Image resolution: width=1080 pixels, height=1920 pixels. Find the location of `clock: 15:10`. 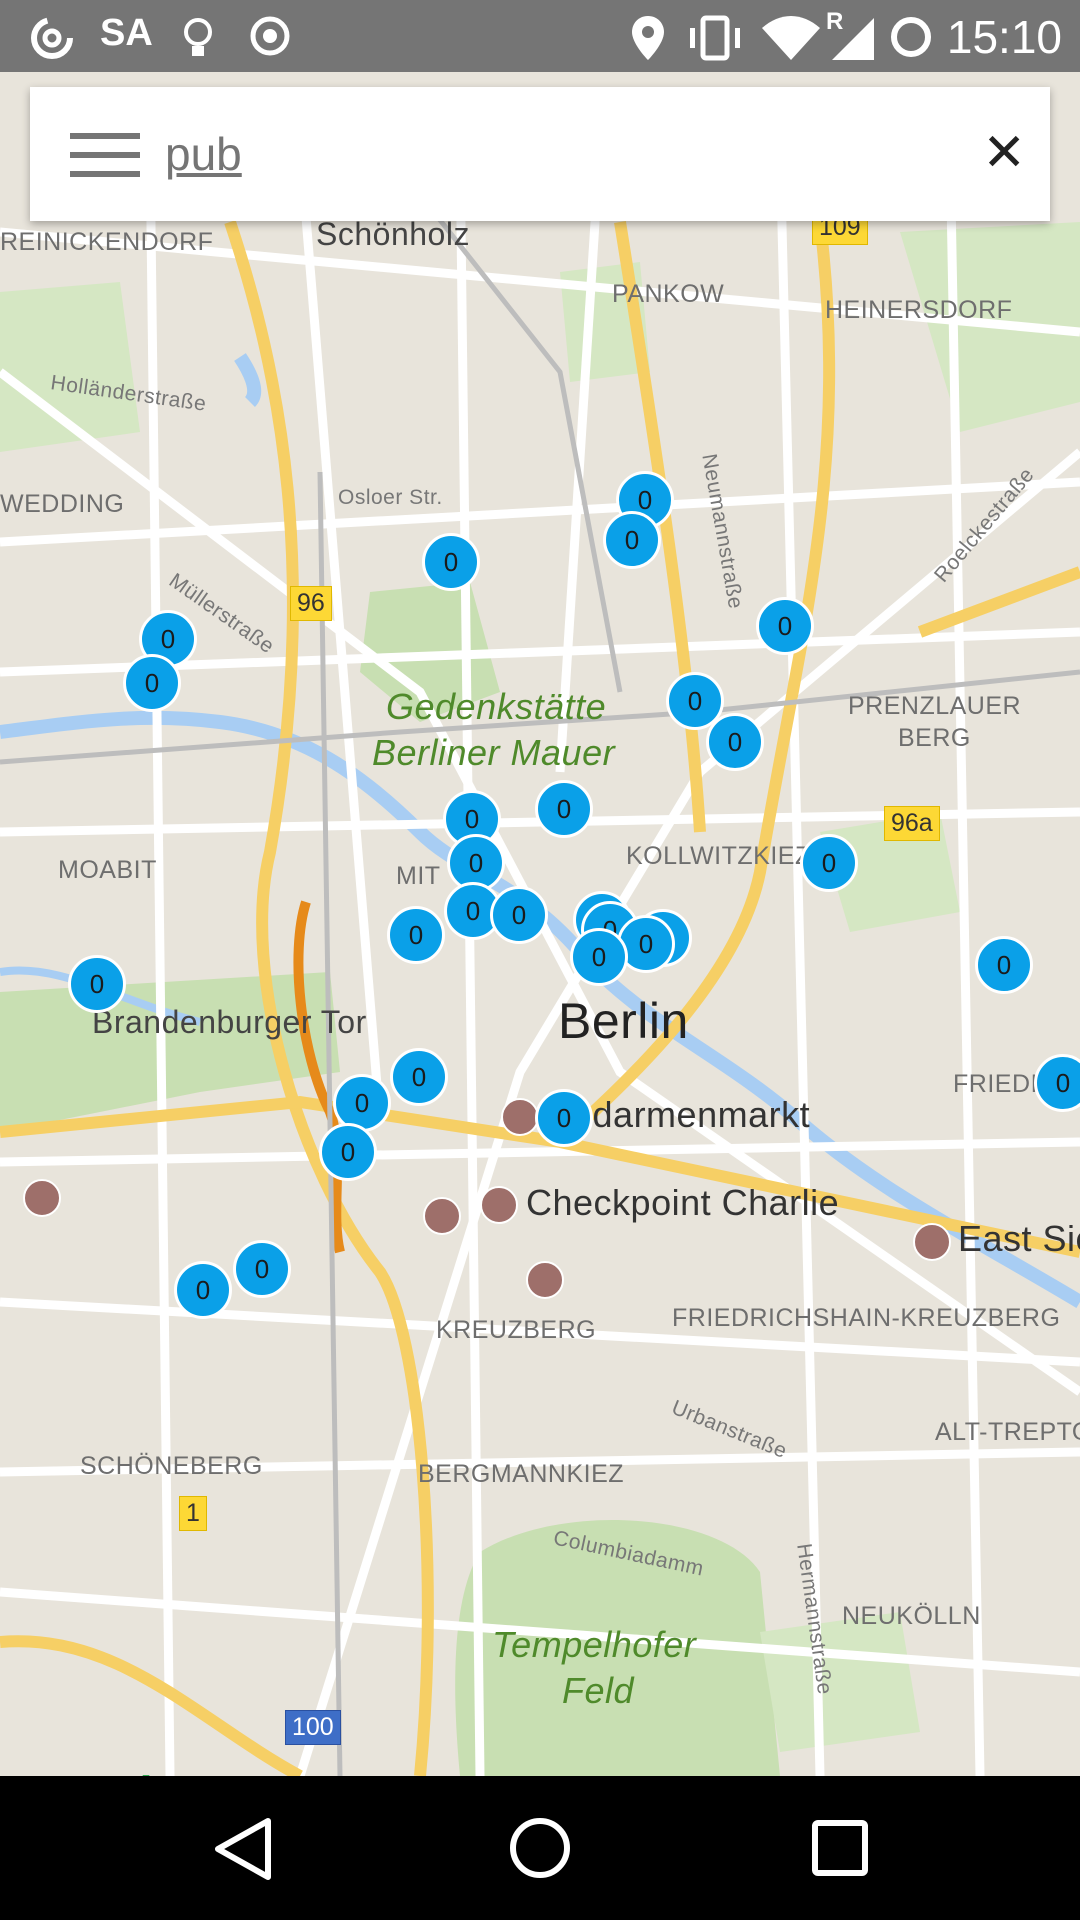

clock: 15:10 is located at coordinates (1004, 37).